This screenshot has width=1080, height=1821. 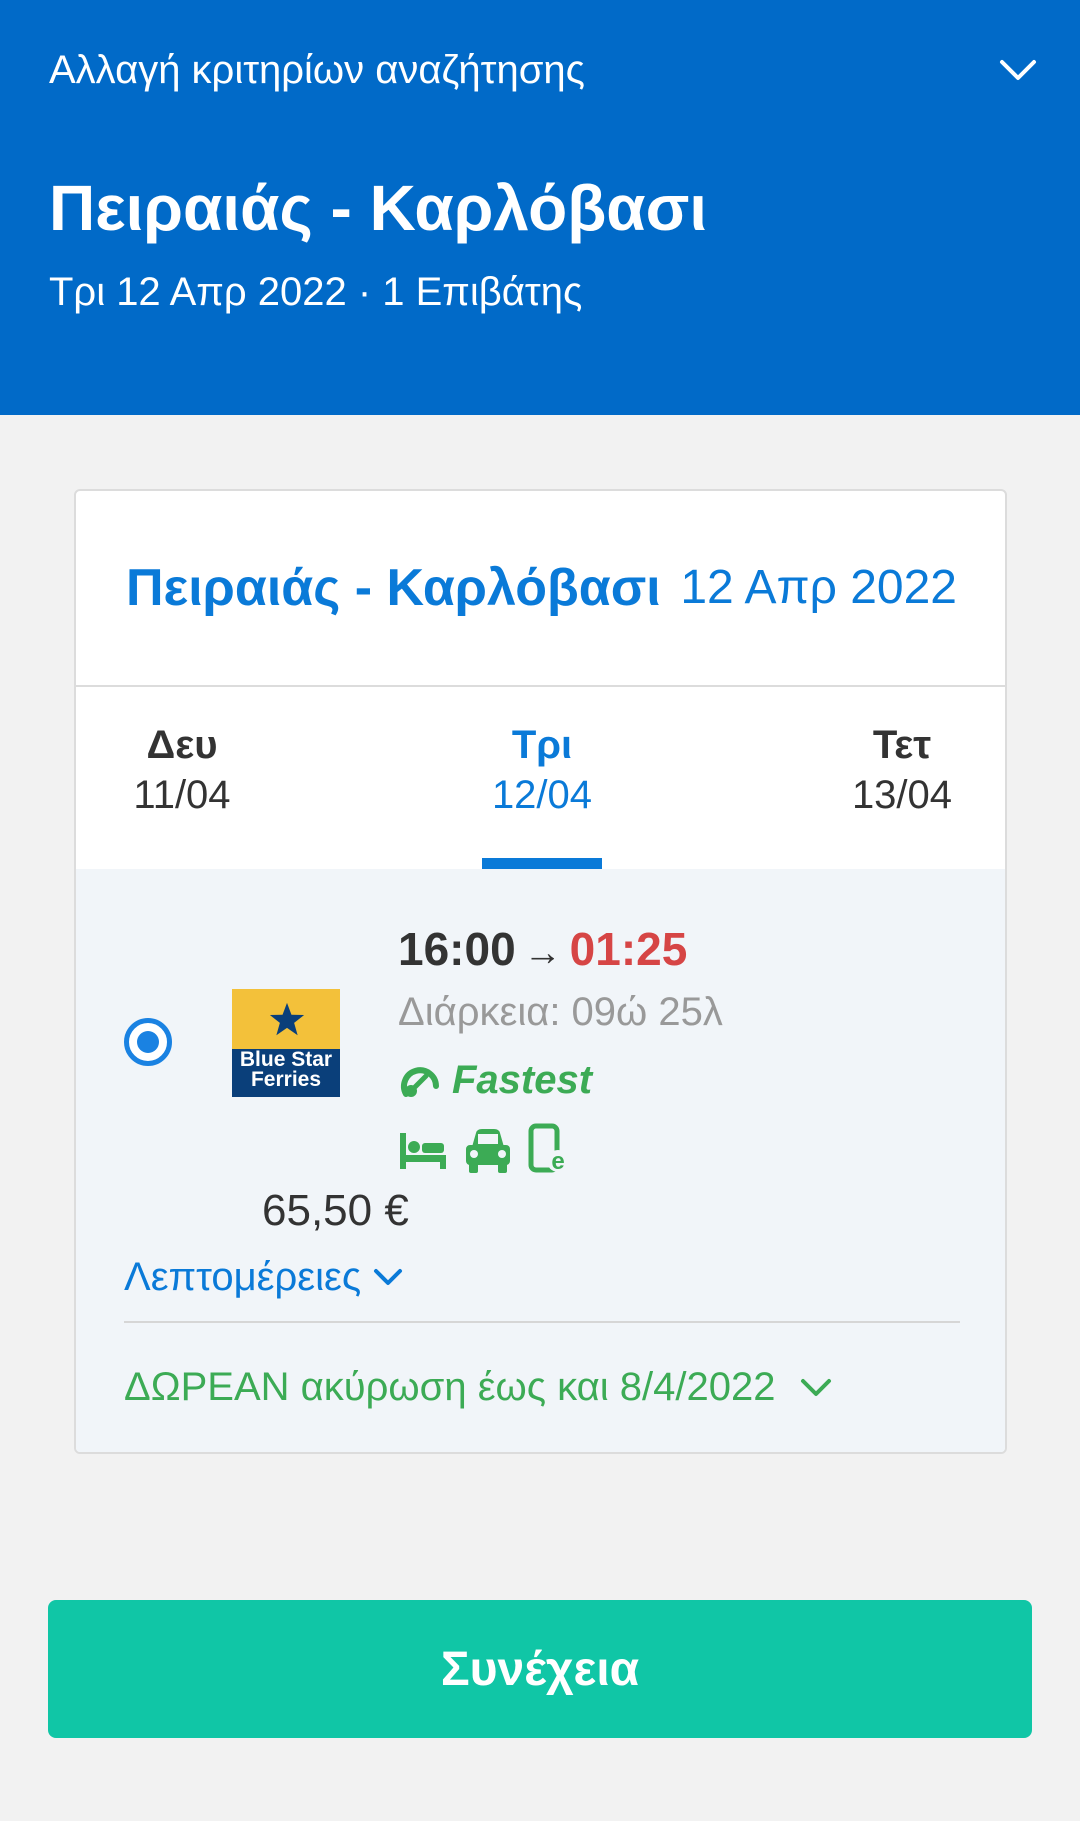 I want to click on logo-text: Blue Star Ferries, so click(x=286, y=1069).